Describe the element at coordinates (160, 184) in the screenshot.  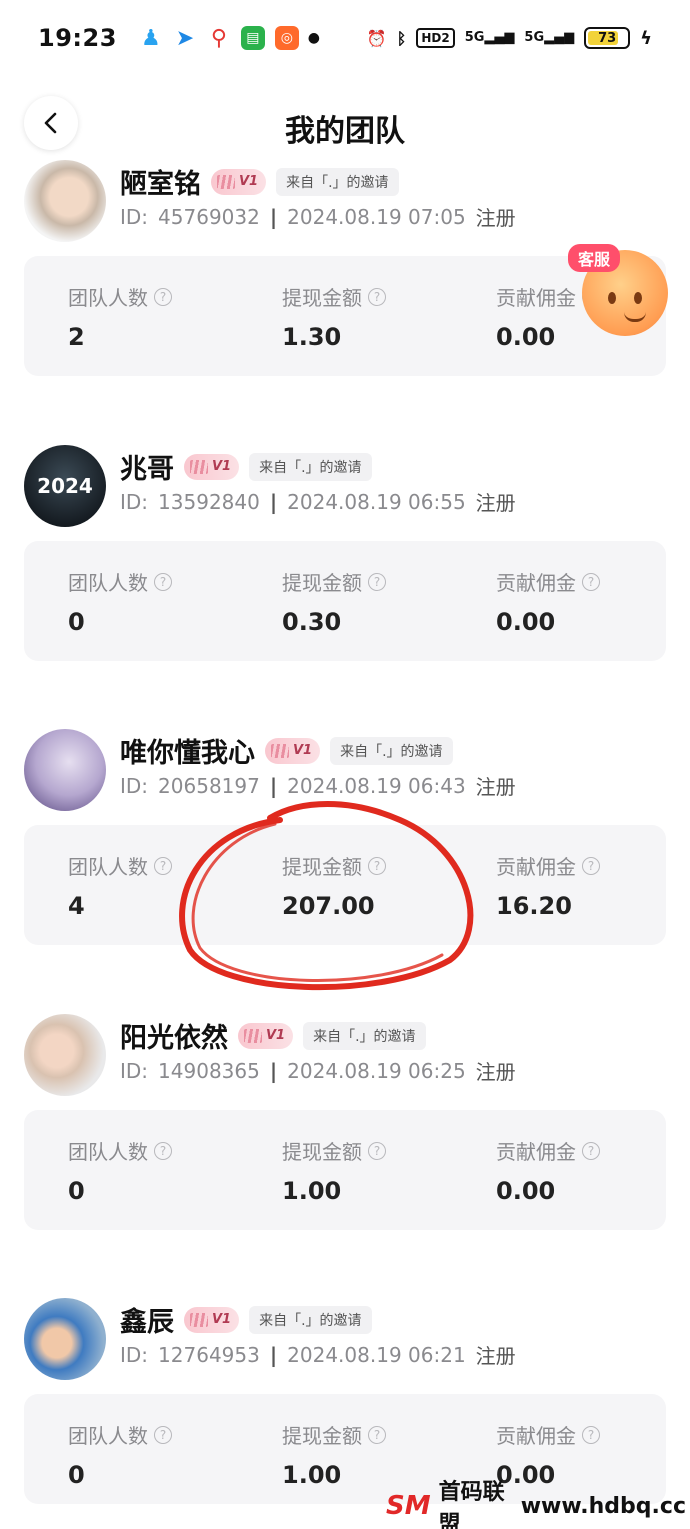
I see `member-name: 陋室铭` at that location.